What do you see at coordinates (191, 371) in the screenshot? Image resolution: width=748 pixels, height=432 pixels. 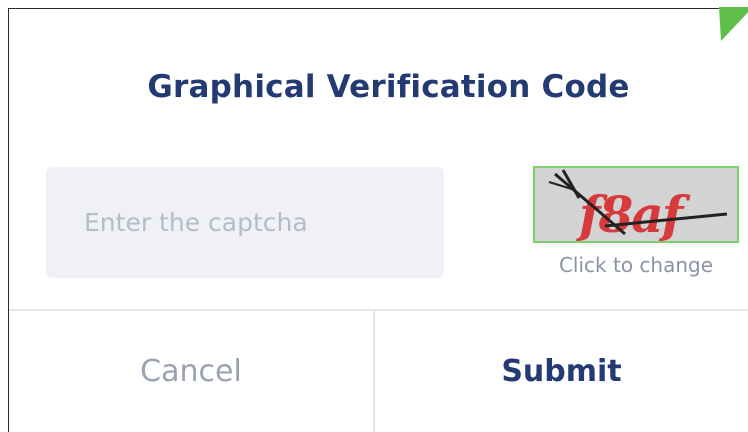 I see `cancel-button: Cancel` at bounding box center [191, 371].